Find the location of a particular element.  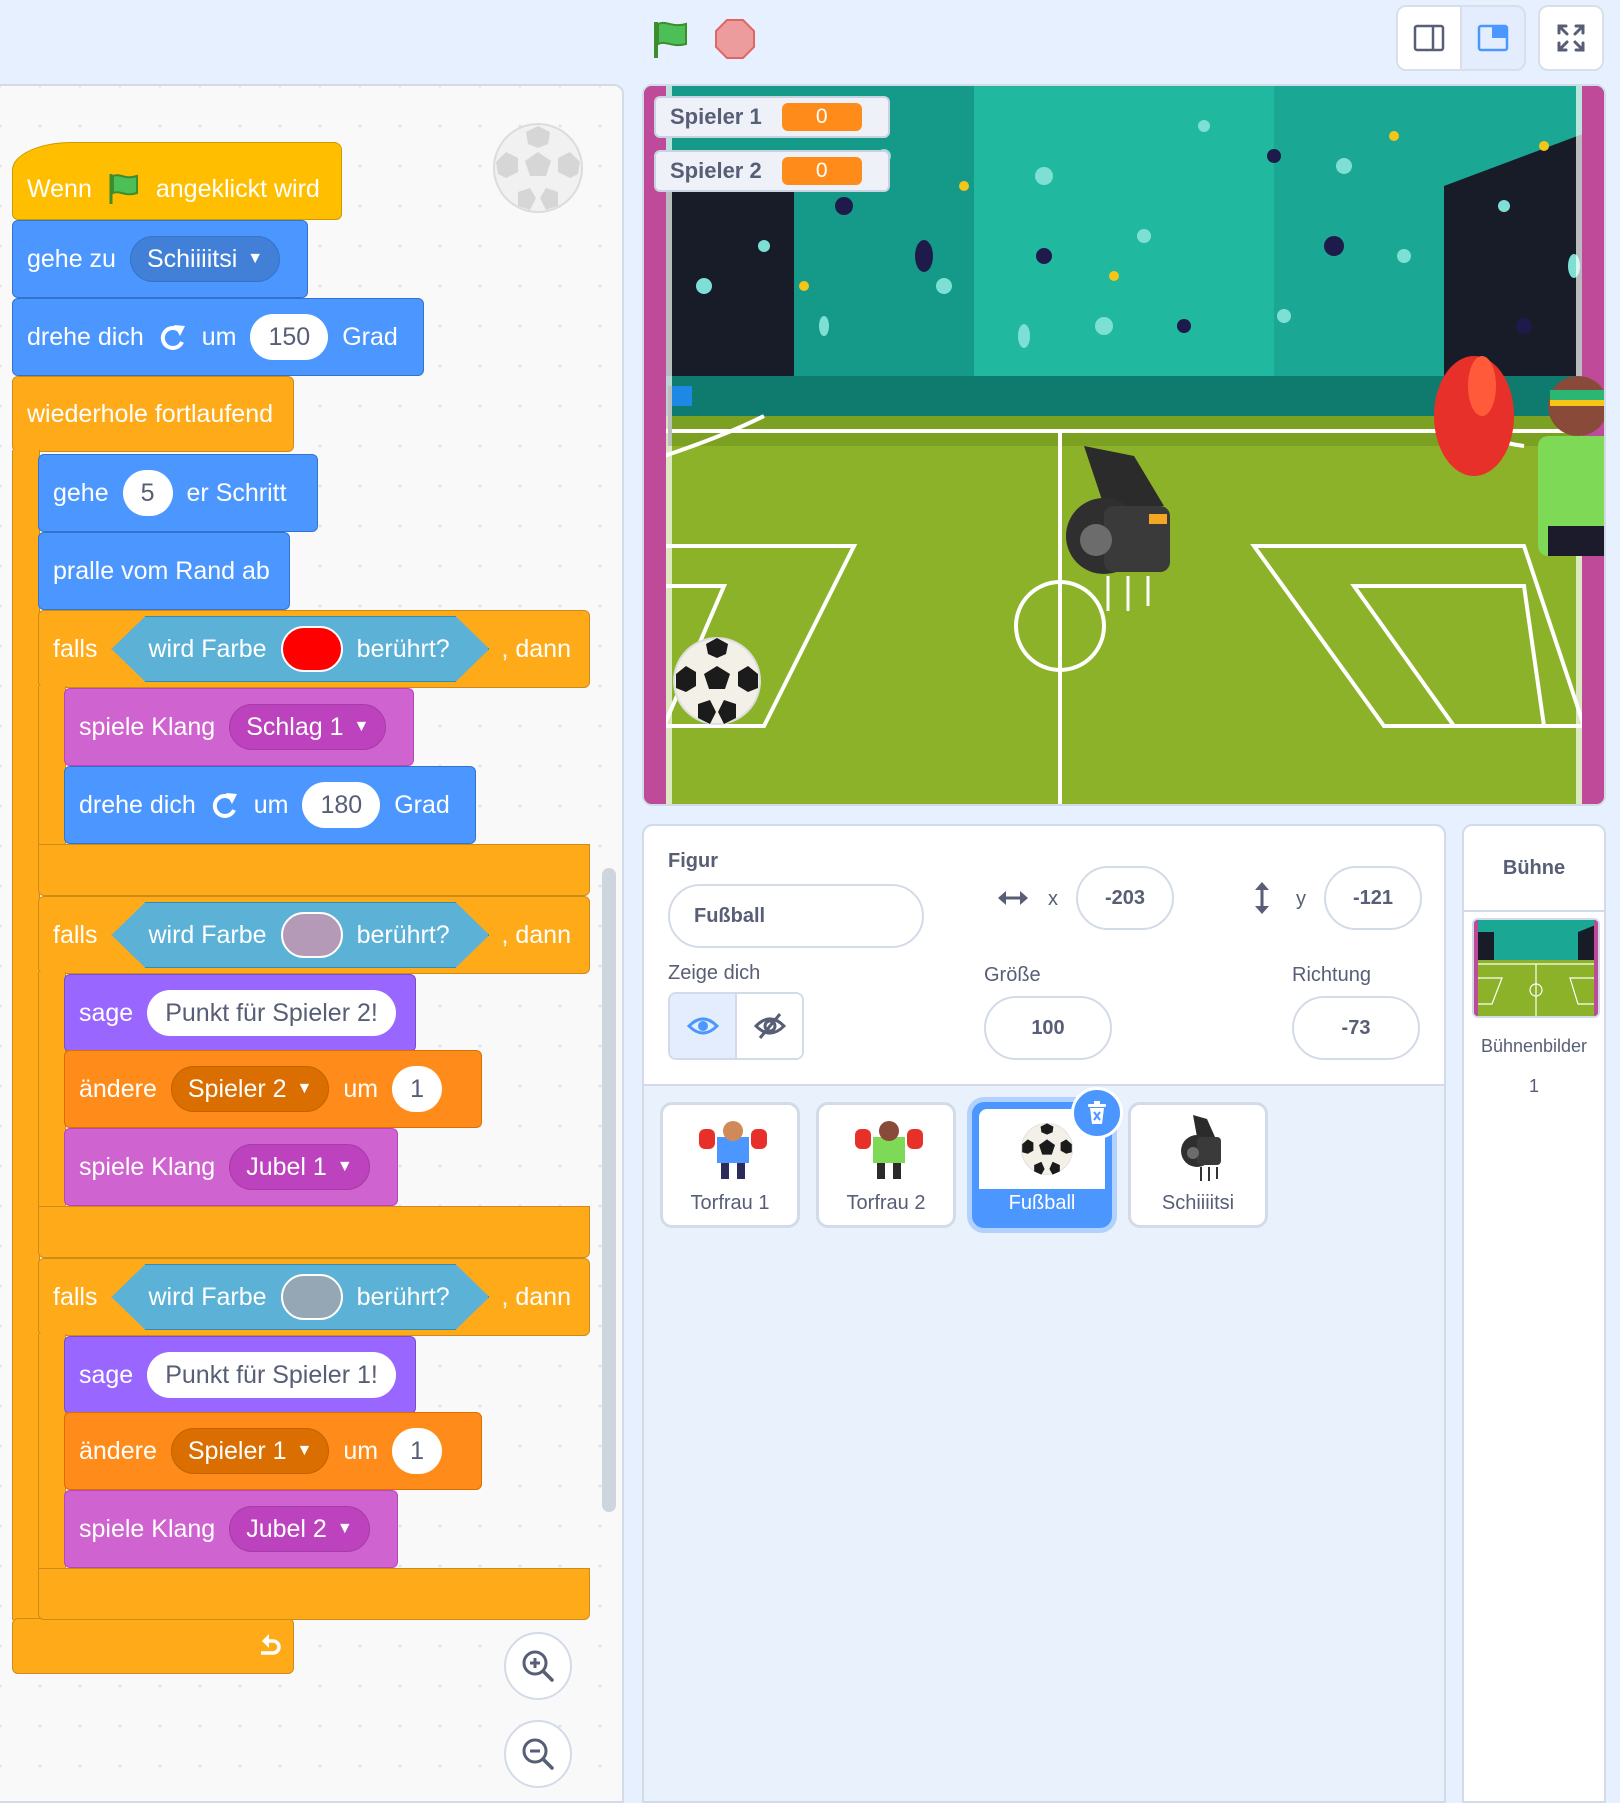

if-block-3: falls wird Farbe berührt? , dann is located at coordinates (314, 1297).